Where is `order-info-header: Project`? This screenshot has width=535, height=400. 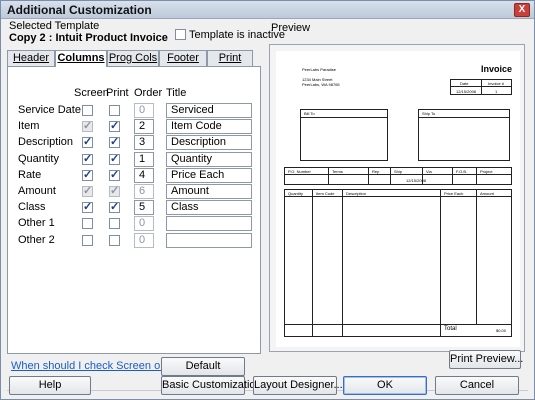
order-info-header: Project is located at coordinates (486, 171).